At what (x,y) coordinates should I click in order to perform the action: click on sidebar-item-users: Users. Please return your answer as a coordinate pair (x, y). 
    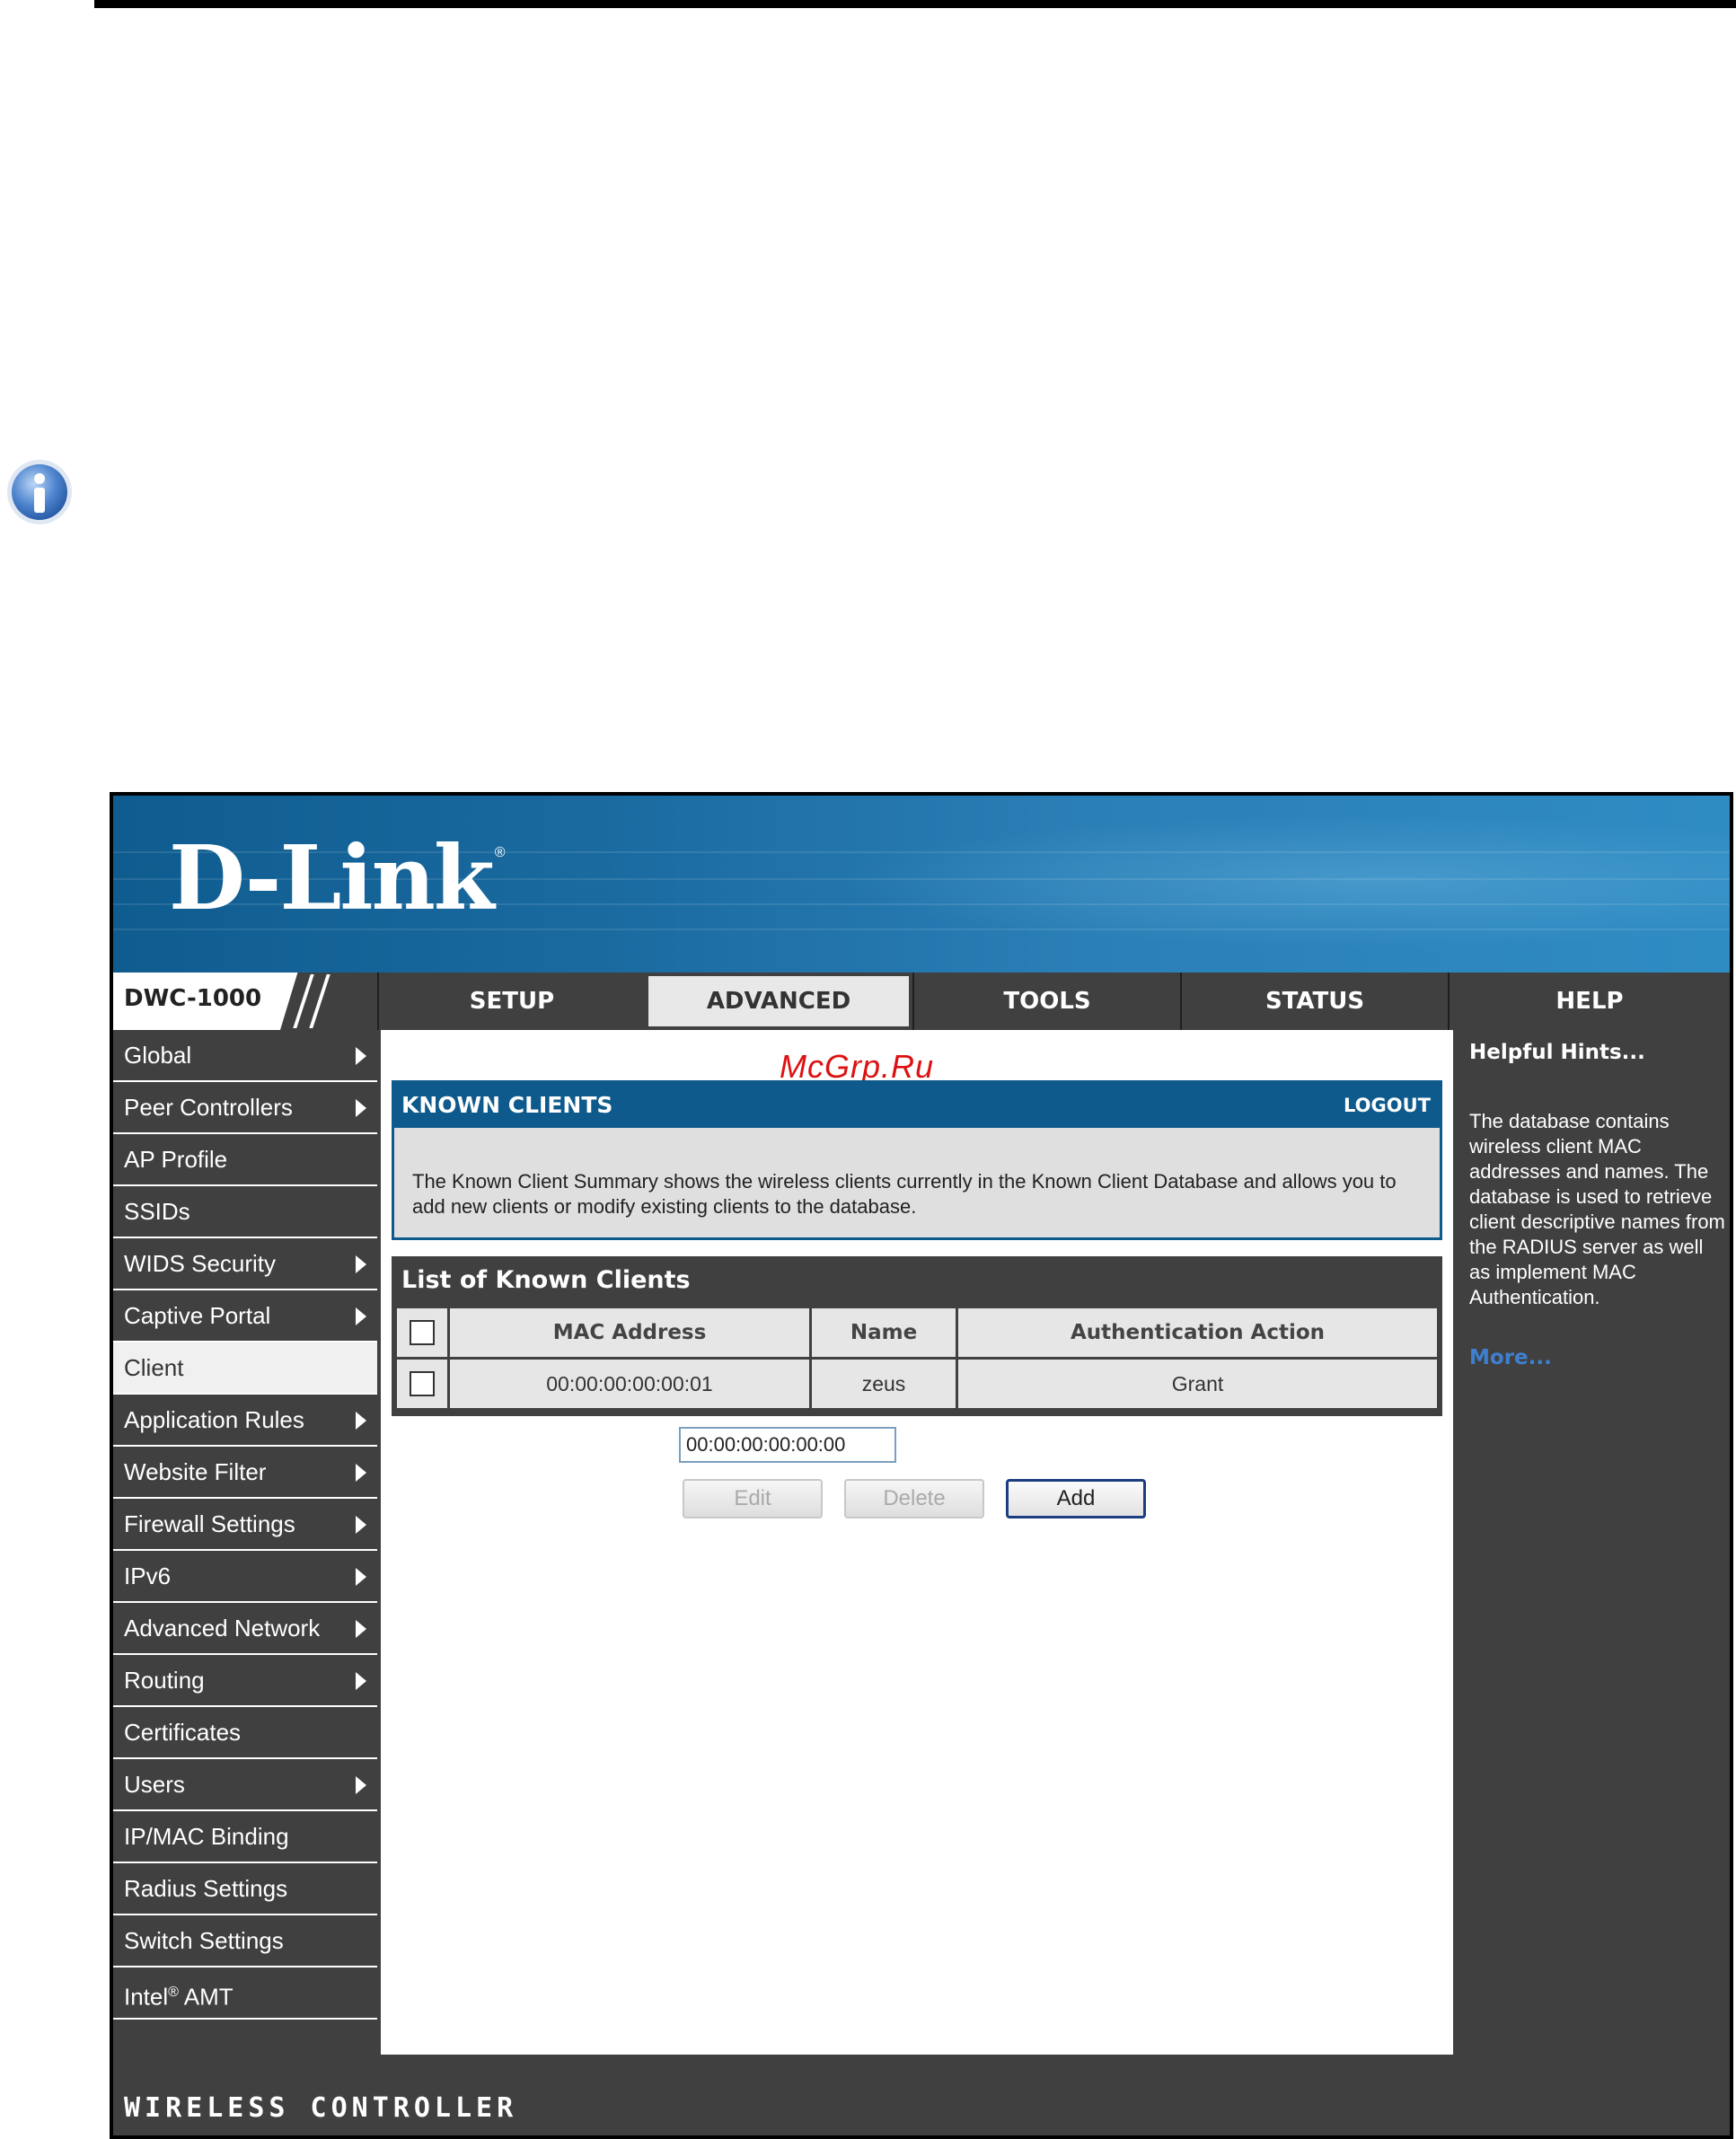
    Looking at the image, I should click on (245, 1785).